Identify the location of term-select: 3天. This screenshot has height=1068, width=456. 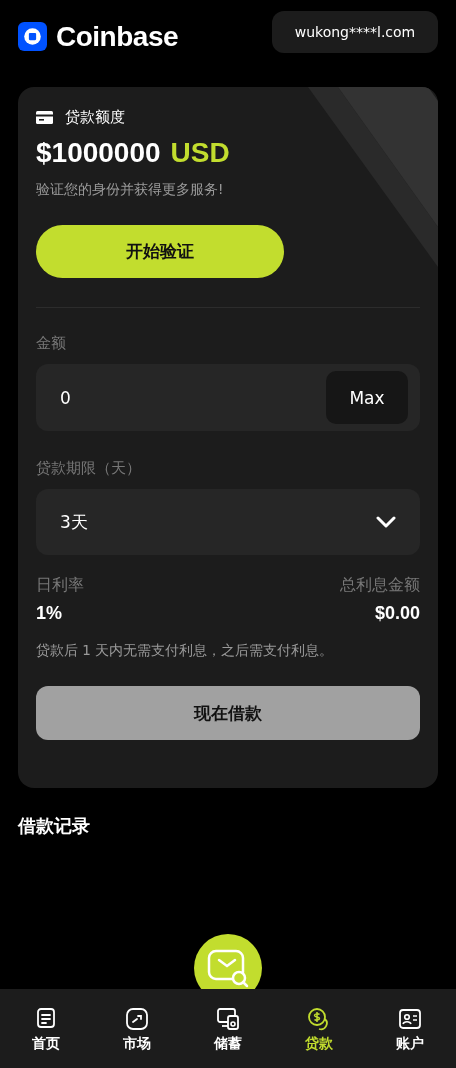
(228, 522).